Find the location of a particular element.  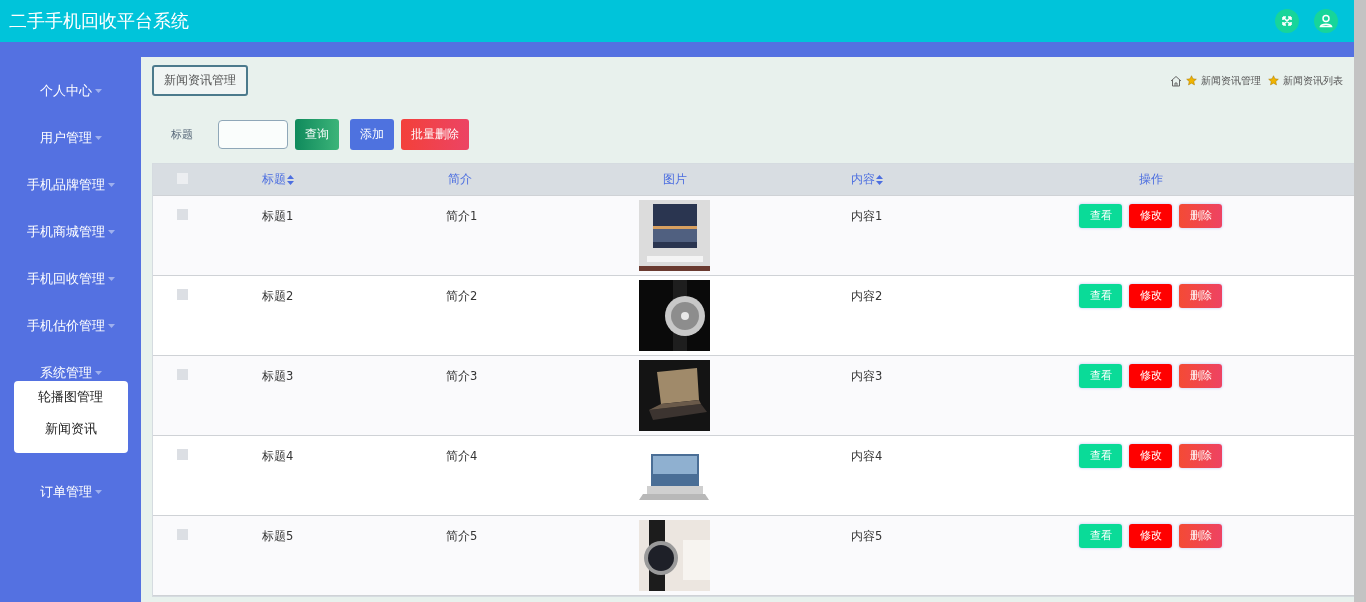

table-cell: 标题2 is located at coordinates (278, 296).